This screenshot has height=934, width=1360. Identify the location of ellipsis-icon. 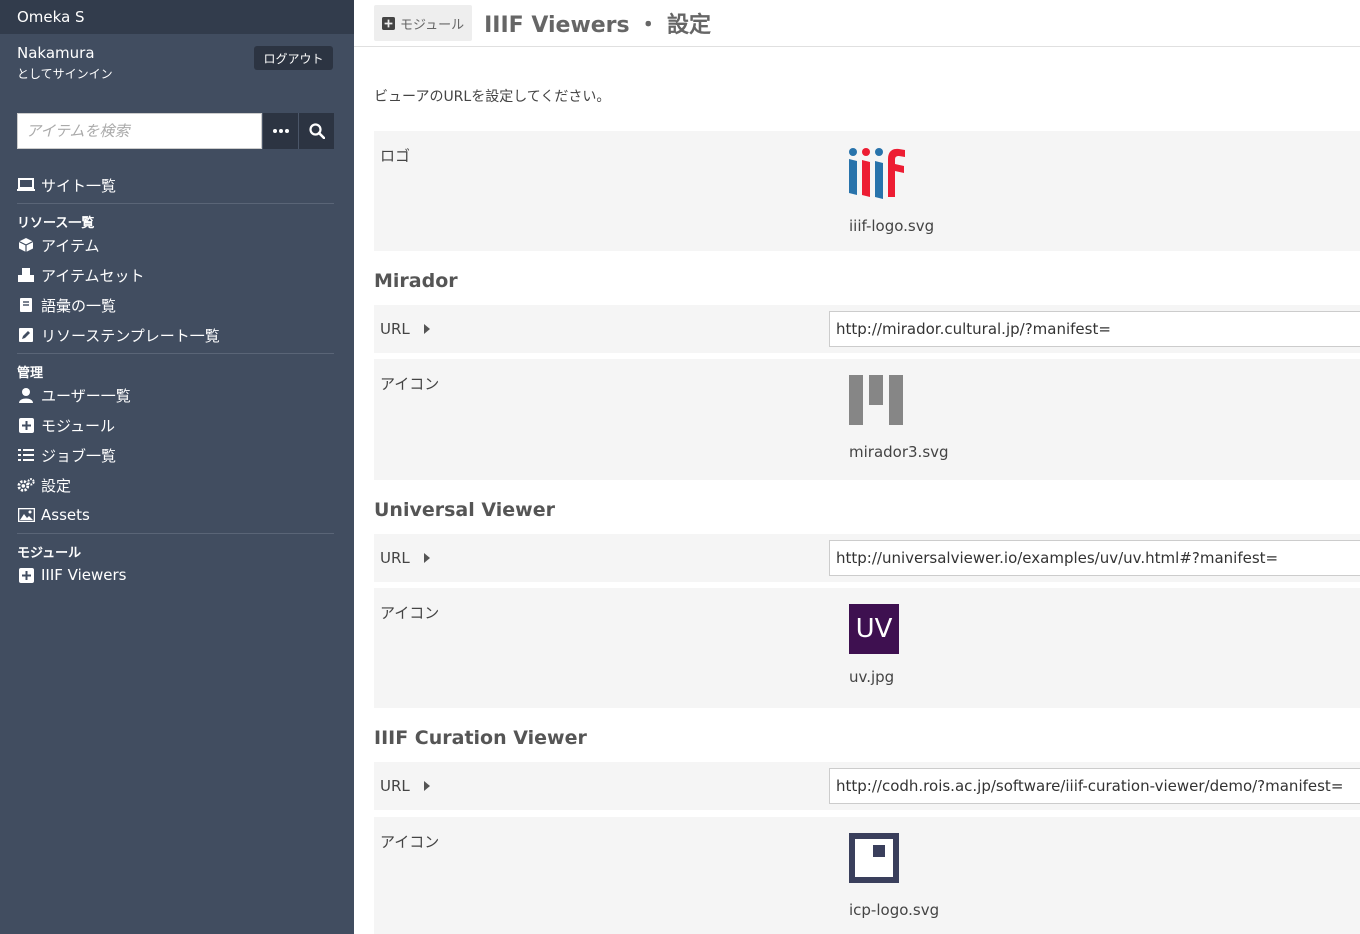
(280, 131).